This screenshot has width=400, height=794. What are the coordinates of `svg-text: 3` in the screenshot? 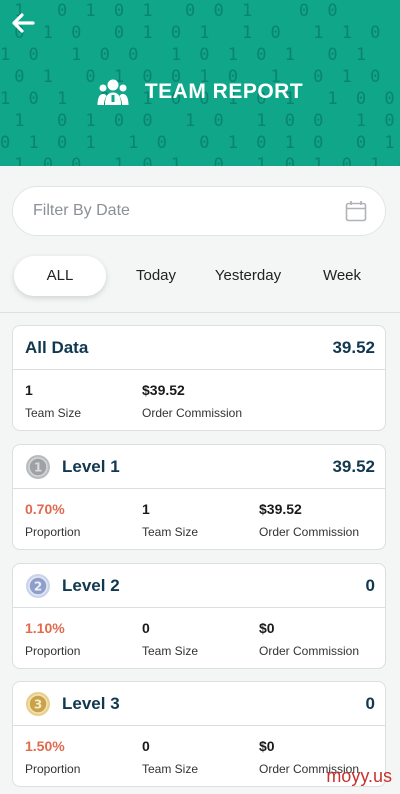 It's located at (38, 705).